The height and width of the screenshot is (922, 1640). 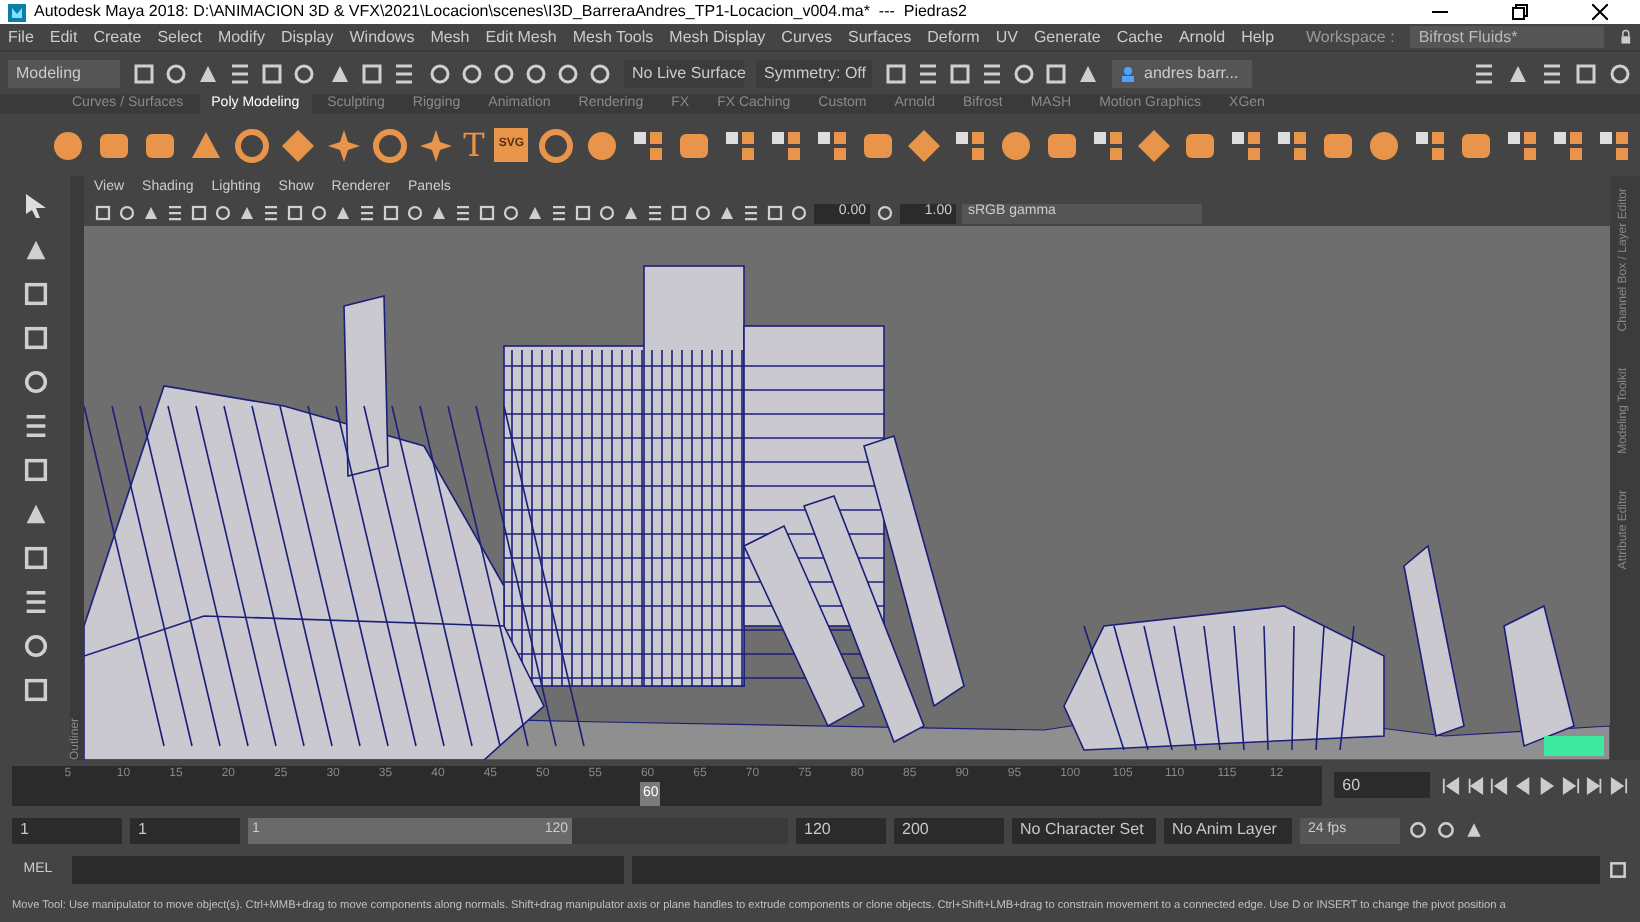 What do you see at coordinates (1006, 37) in the screenshot?
I see `menu-item: UV` at bounding box center [1006, 37].